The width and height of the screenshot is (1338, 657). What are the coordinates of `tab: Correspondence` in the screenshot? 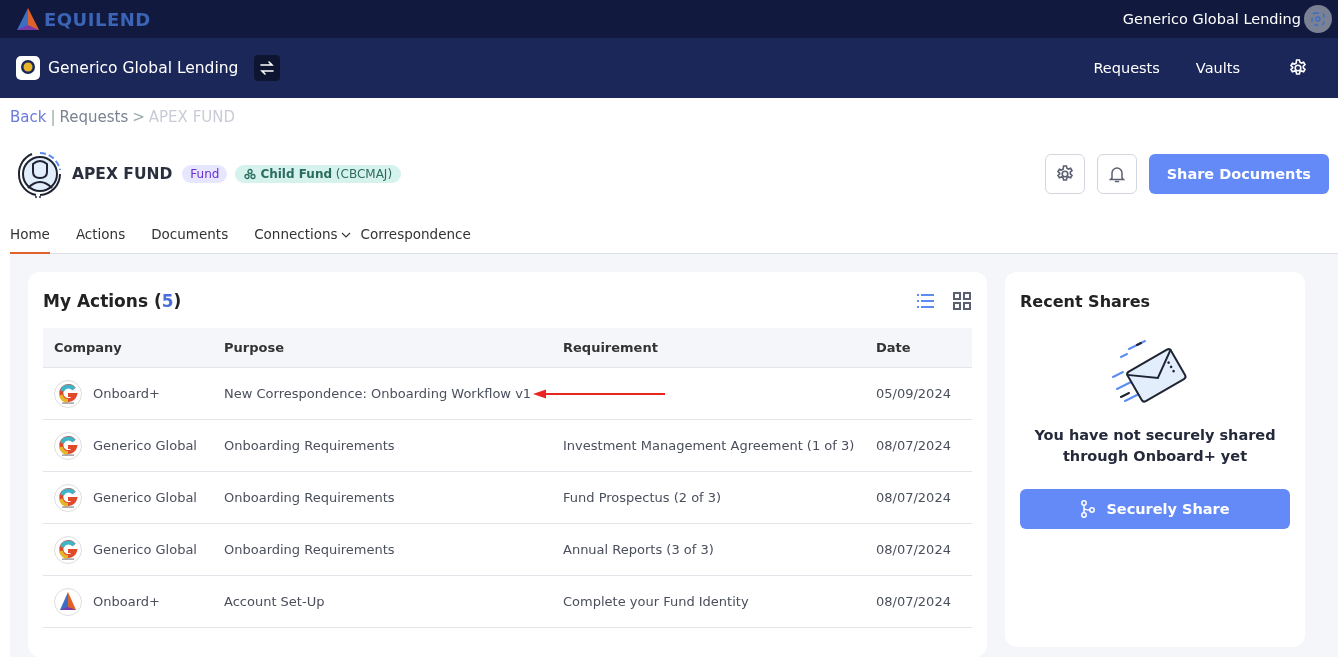 It's located at (415, 240).